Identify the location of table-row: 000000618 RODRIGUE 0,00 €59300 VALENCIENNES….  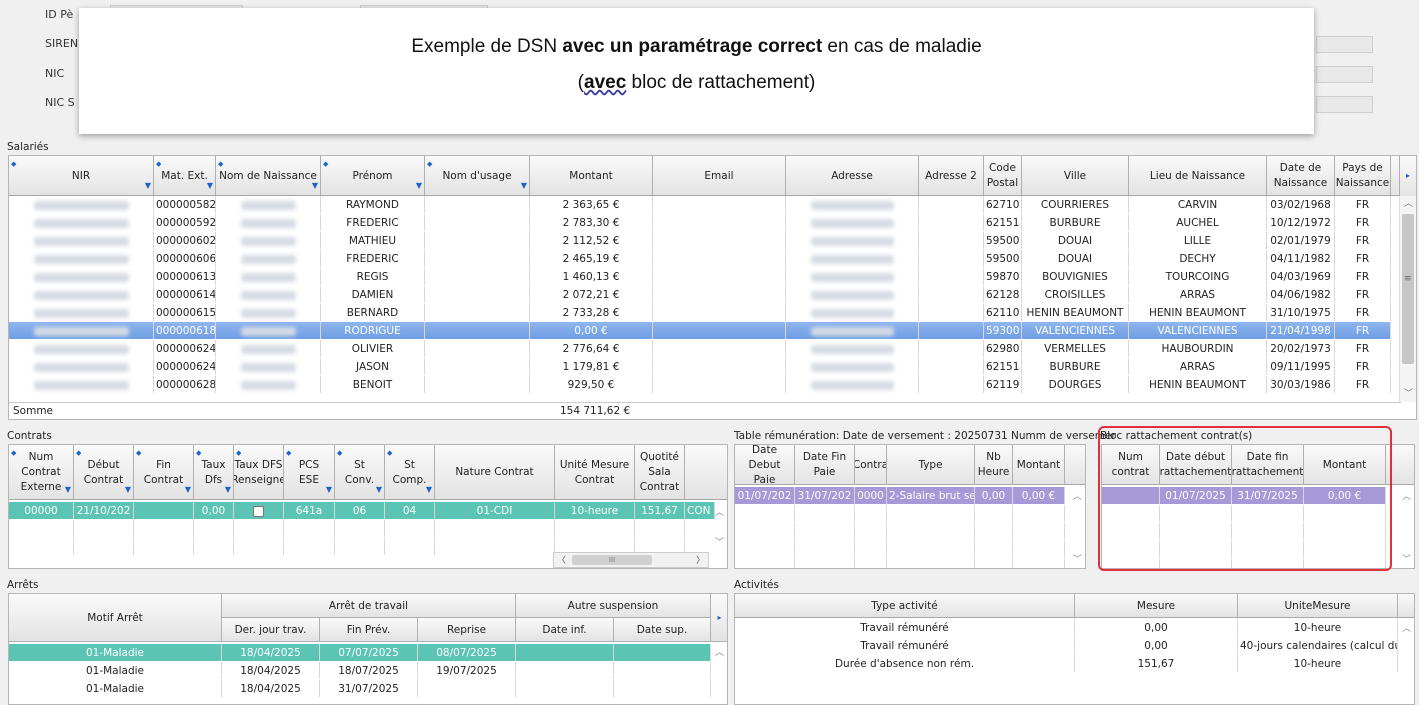
(700, 331).